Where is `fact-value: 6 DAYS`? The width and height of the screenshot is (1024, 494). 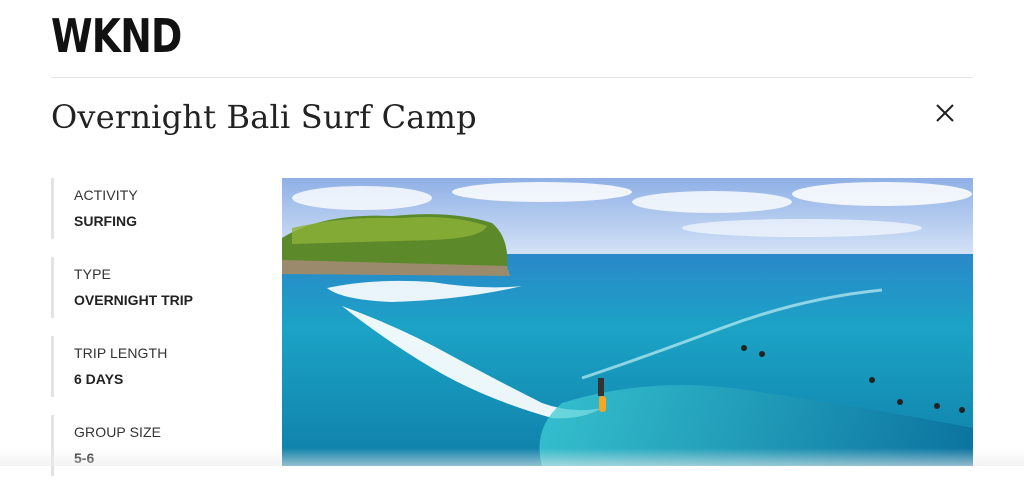
fact-value: 6 DAYS is located at coordinates (99, 379).